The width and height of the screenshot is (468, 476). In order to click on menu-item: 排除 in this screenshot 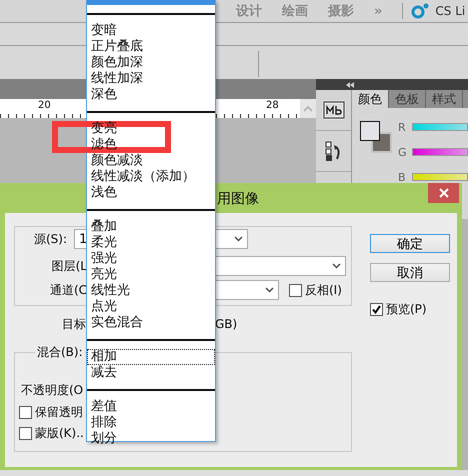, I will do `click(151, 423)`.